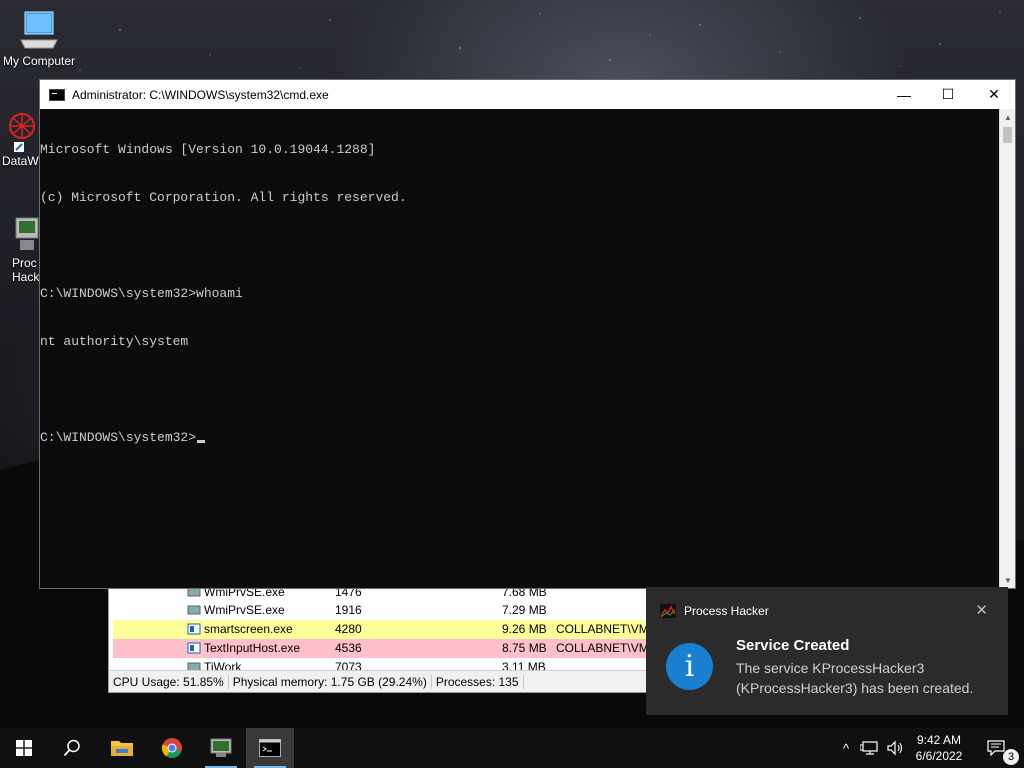 The width and height of the screenshot is (1024, 768). What do you see at coordinates (1007, 135) in the screenshot?
I see `scrollbar-thumb` at bounding box center [1007, 135].